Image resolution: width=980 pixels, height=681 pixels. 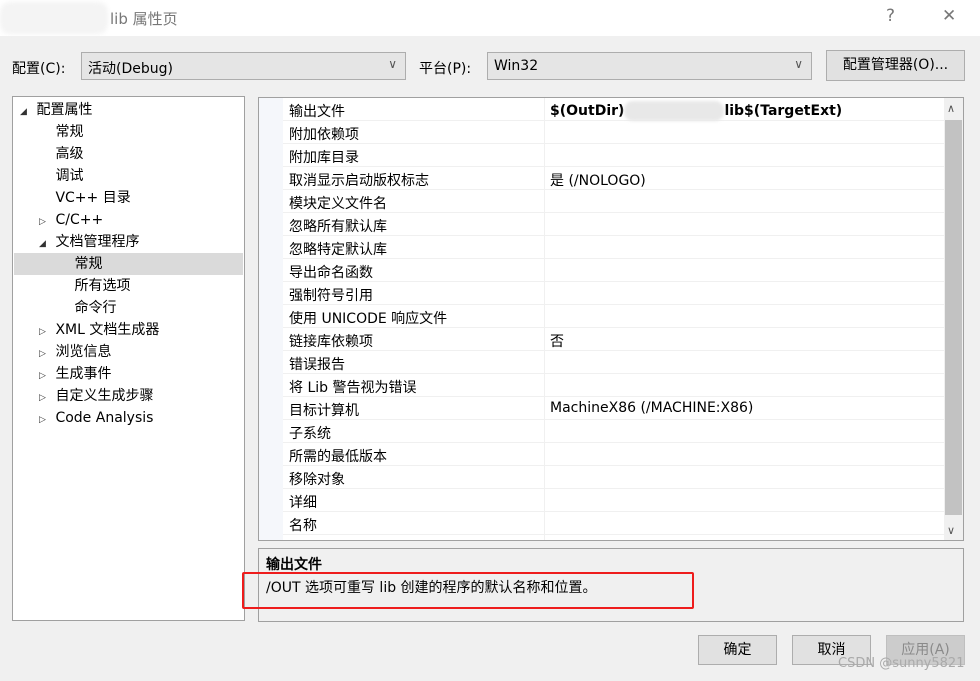 I want to click on tree-item-label: 调试, so click(x=69, y=176).